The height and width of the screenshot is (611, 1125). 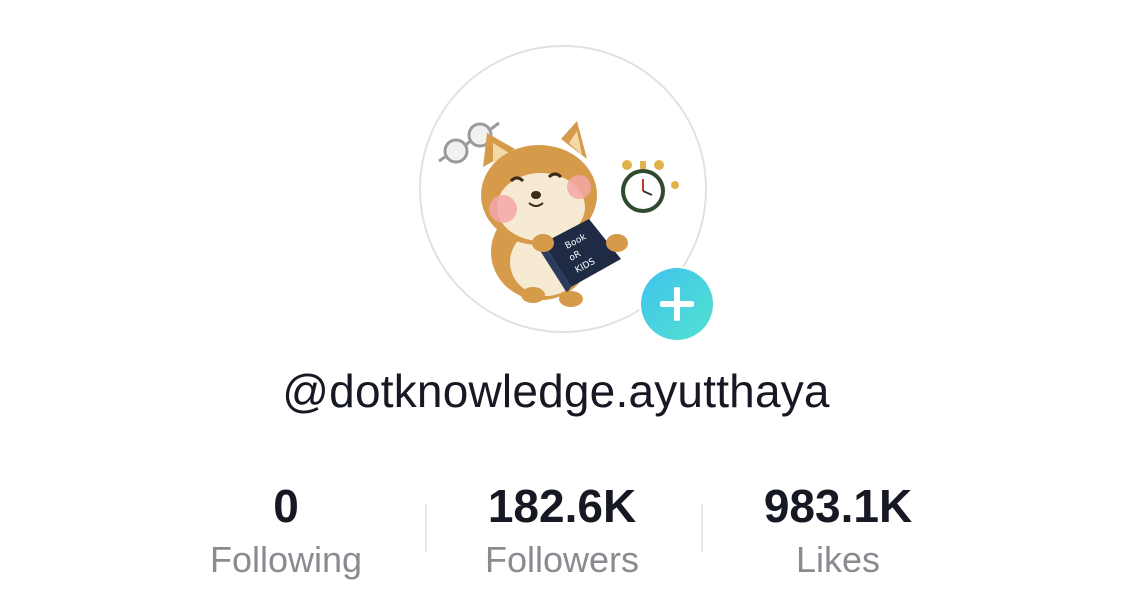 I want to click on followers-count: 182.6K, so click(x=562, y=506).